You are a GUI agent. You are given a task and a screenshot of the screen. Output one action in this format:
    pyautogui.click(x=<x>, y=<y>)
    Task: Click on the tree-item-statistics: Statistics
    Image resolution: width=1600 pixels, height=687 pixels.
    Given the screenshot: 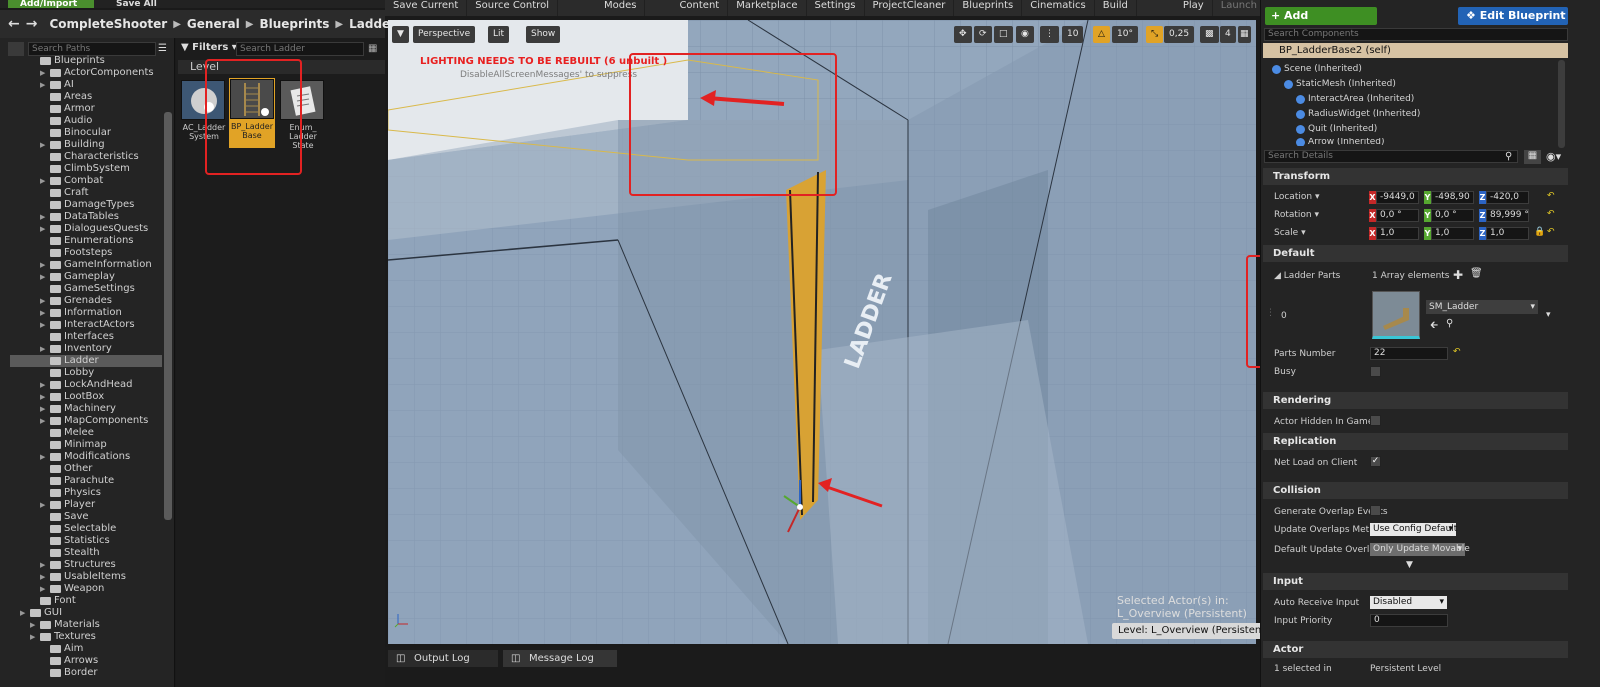 What is the action you would take?
    pyautogui.click(x=75, y=541)
    